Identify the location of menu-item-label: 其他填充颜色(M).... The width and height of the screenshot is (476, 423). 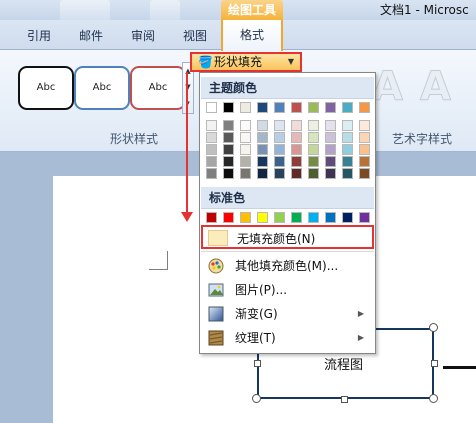
(287, 266).